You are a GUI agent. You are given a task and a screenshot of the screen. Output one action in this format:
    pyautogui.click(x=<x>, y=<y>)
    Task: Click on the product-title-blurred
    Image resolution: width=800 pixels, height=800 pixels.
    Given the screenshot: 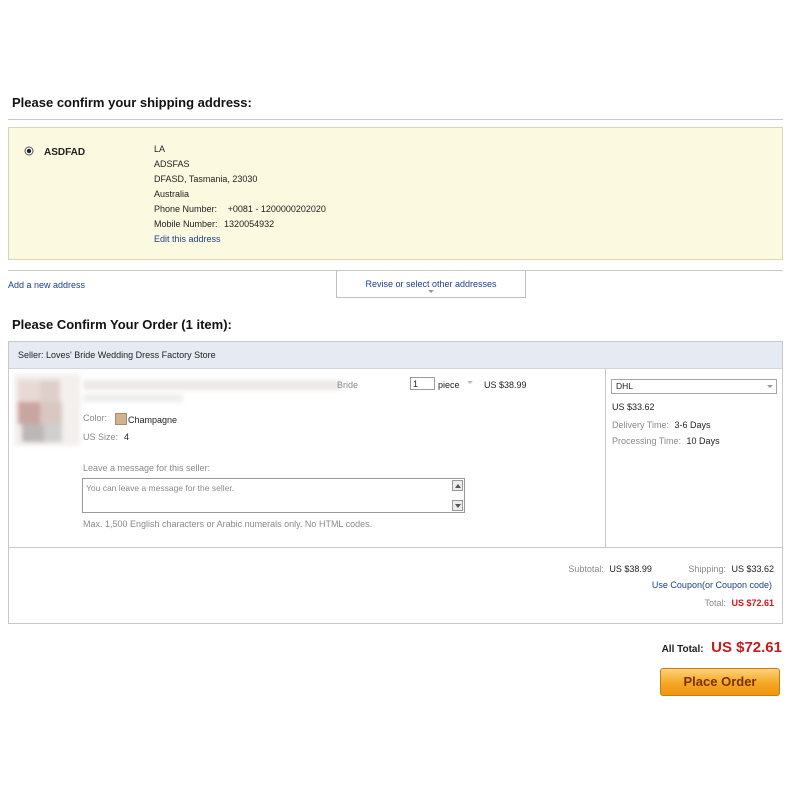 What is the action you would take?
    pyautogui.click(x=212, y=385)
    